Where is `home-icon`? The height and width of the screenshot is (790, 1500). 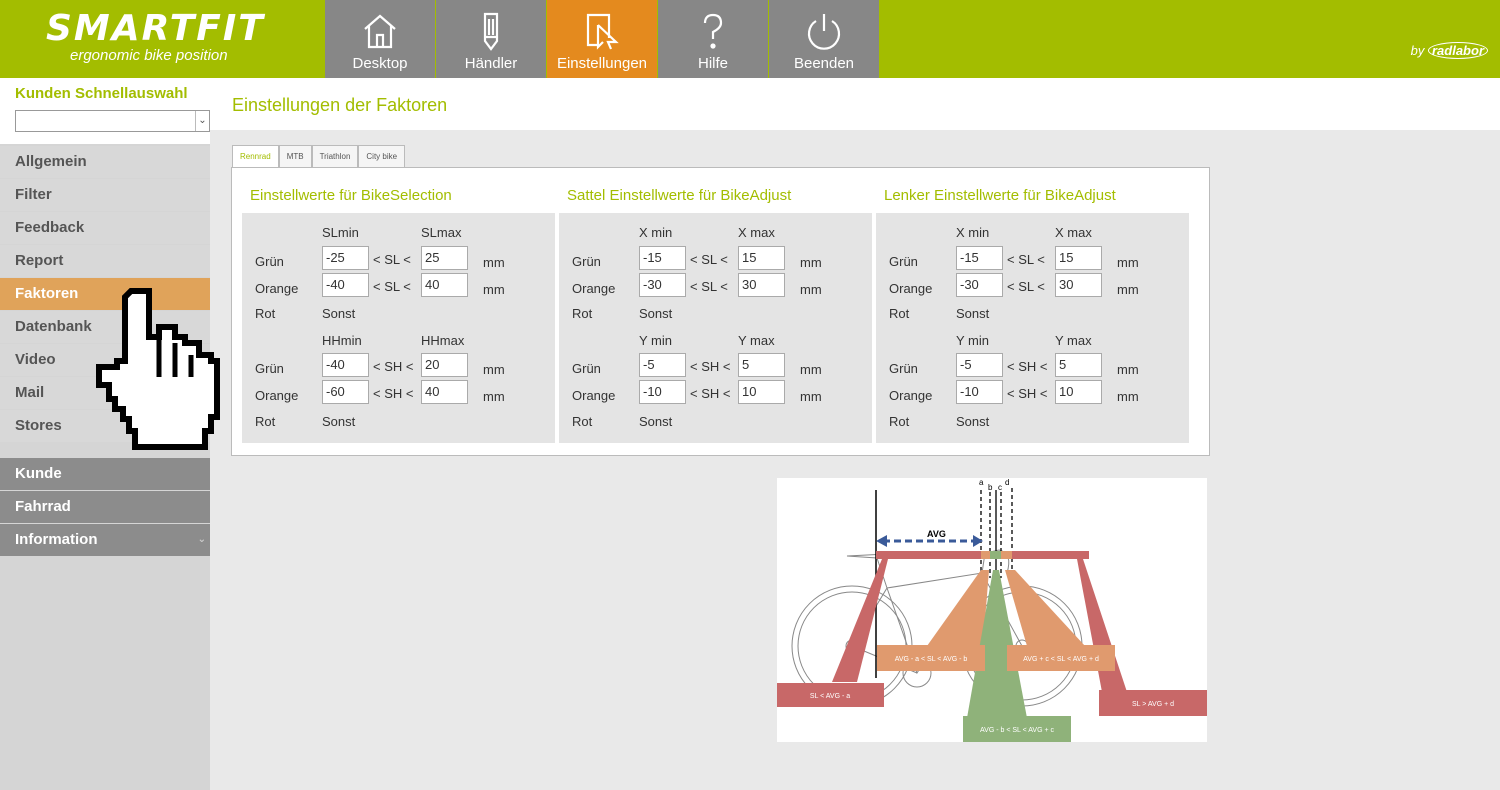
home-icon is located at coordinates (380, 31).